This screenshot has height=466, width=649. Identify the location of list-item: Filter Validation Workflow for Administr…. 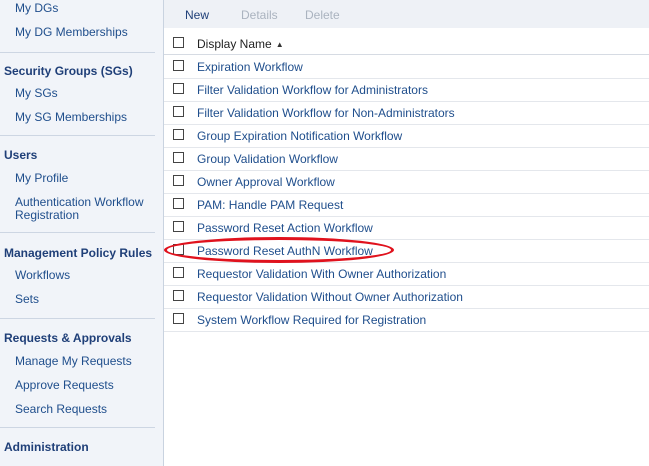
(406, 90).